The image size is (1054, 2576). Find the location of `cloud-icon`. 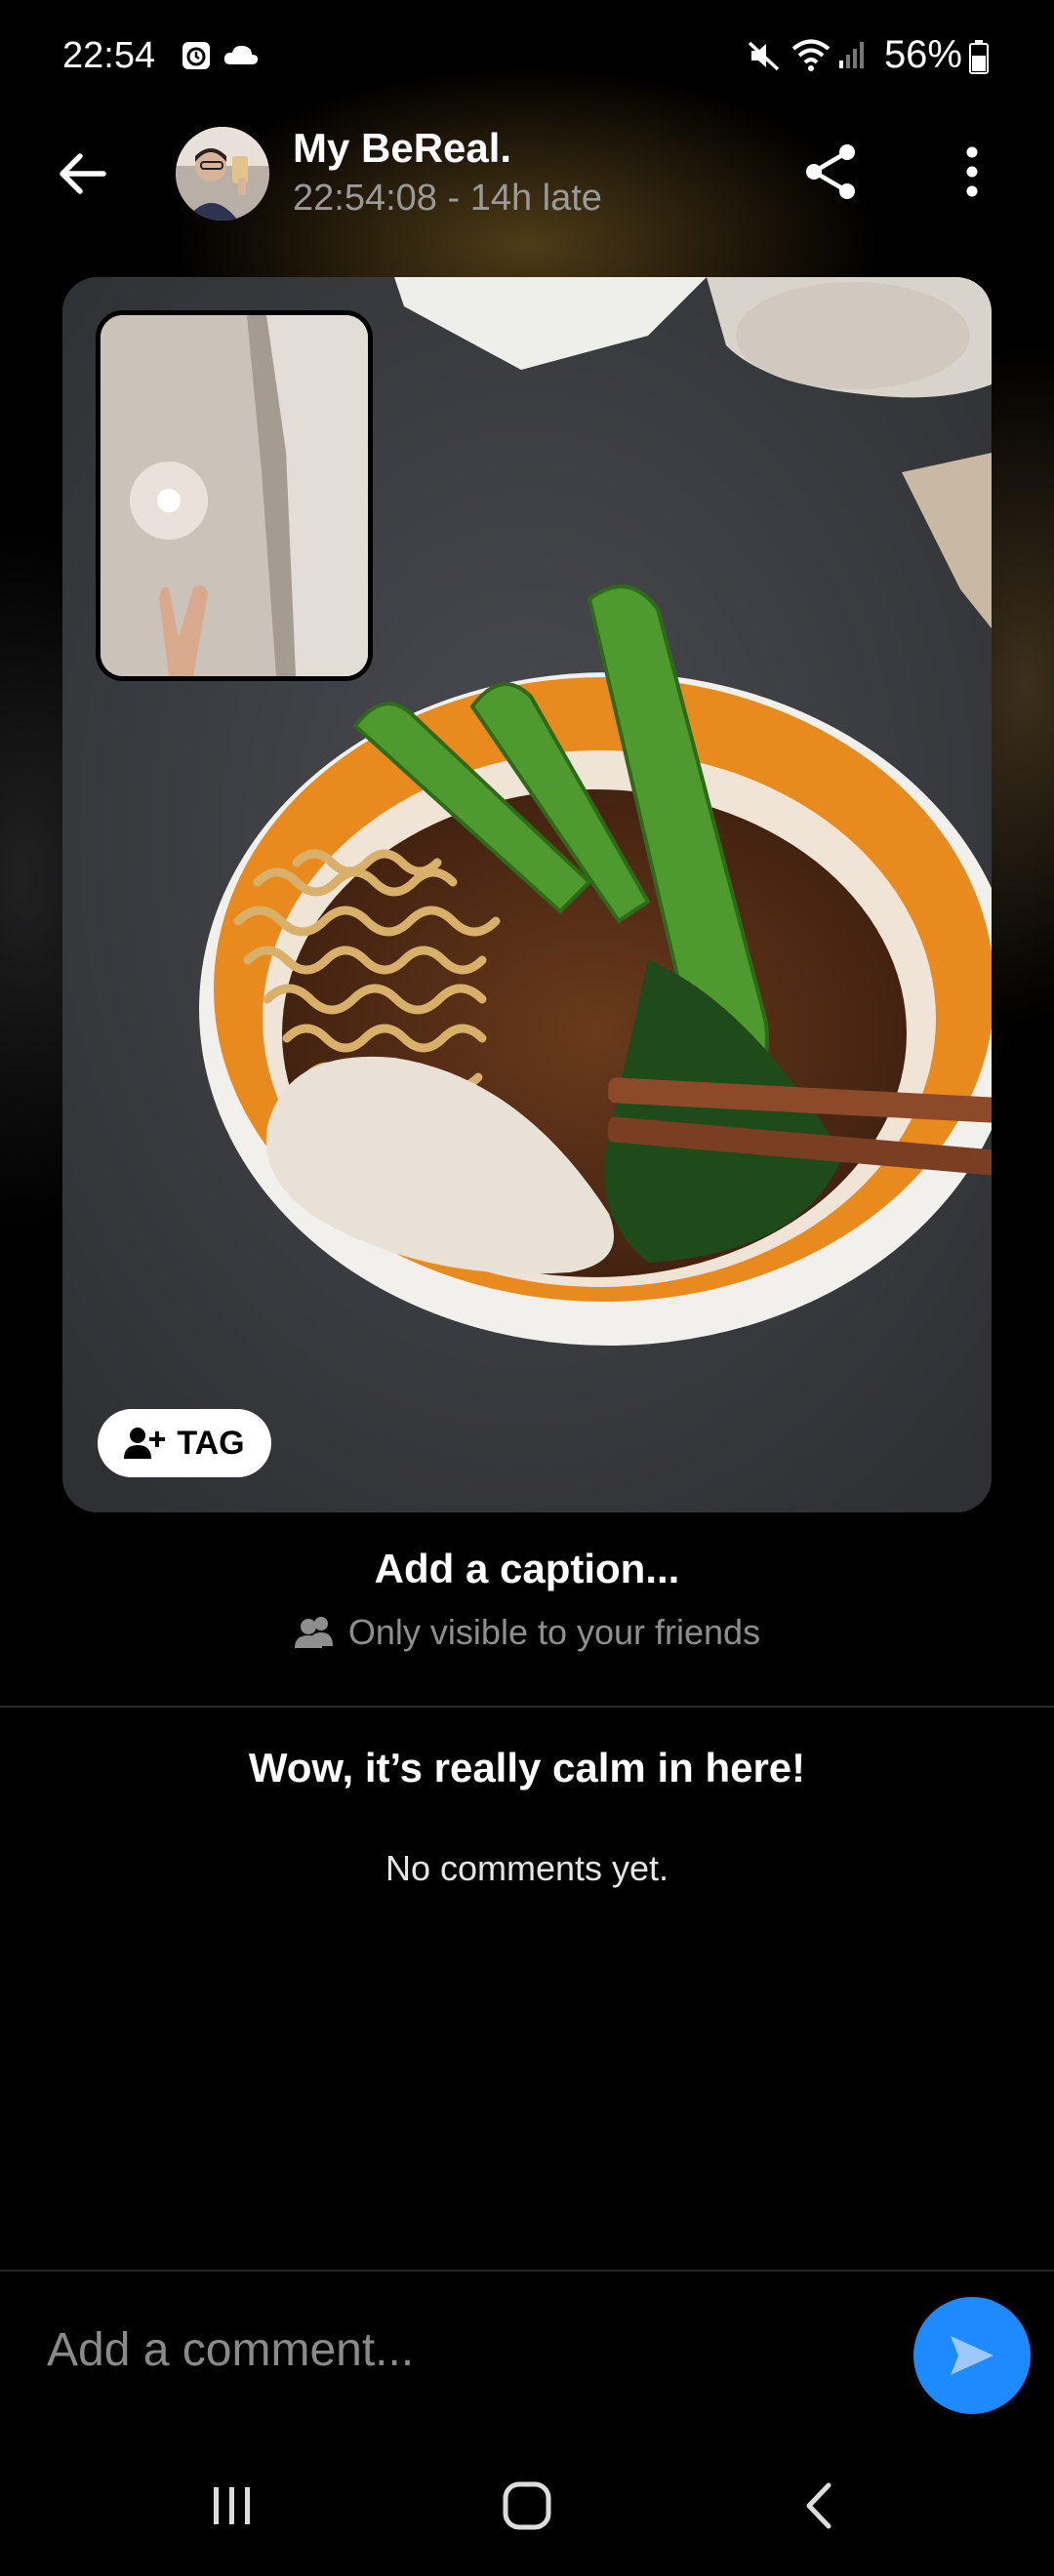

cloud-icon is located at coordinates (241, 54).